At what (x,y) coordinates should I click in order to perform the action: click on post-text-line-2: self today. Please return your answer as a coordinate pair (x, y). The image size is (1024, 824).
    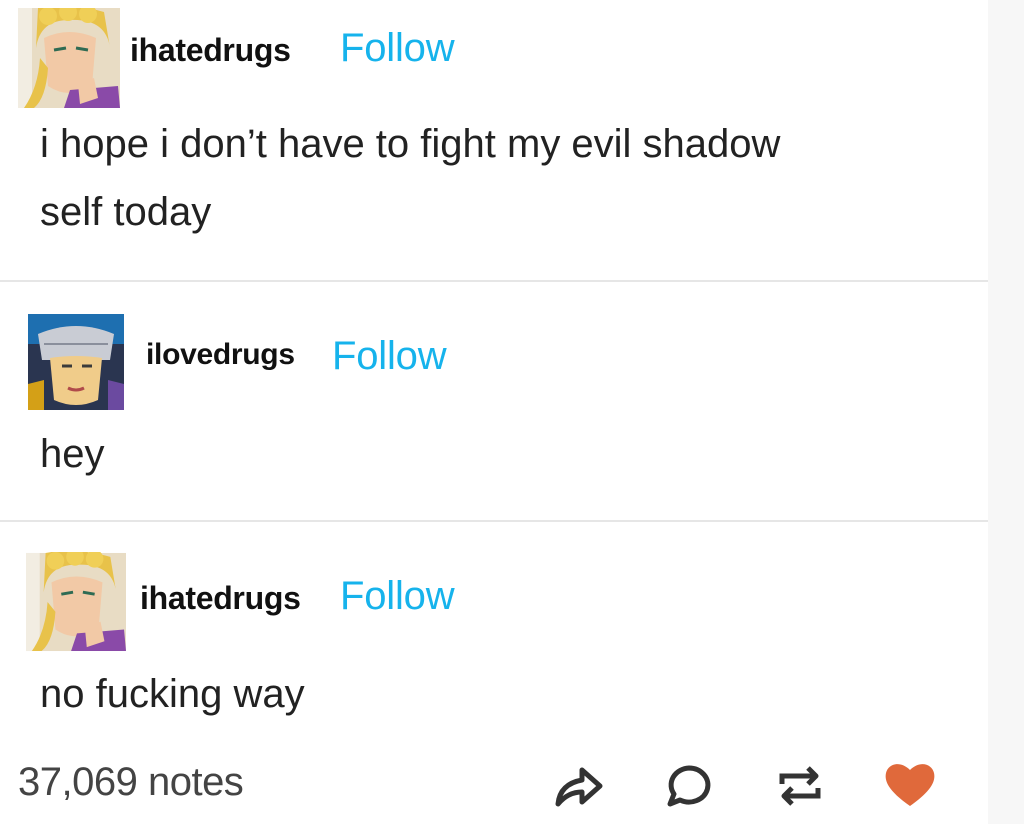
    Looking at the image, I should click on (126, 212).